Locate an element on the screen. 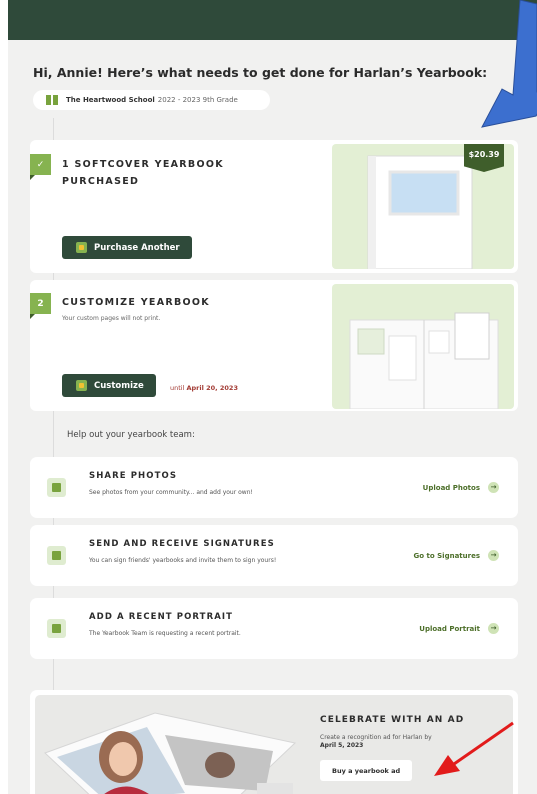 This screenshot has width=537, height=794. upload-photos-label: Upload Photos is located at coordinates (451, 487).